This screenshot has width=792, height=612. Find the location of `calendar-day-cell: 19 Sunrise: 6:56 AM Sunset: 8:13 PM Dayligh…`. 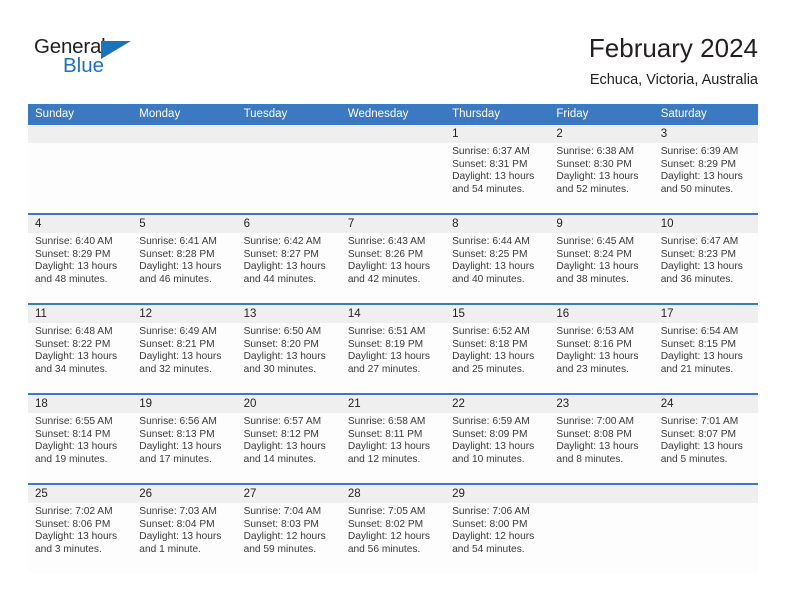

calendar-day-cell: 19 Sunrise: 6:56 AM Sunset: 8:13 PM Dayligh… is located at coordinates (184, 439).